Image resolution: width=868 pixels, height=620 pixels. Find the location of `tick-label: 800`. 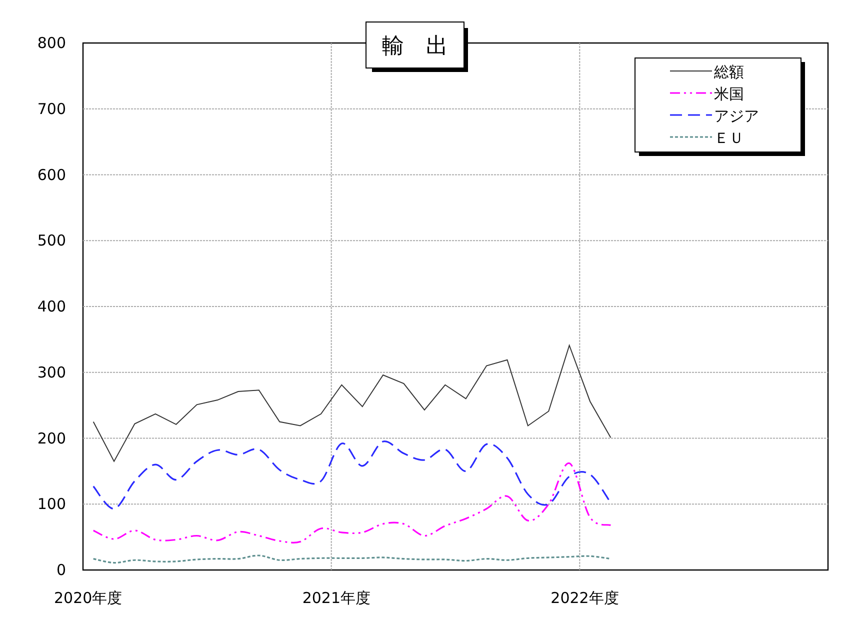

tick-label: 800 is located at coordinates (51, 43).